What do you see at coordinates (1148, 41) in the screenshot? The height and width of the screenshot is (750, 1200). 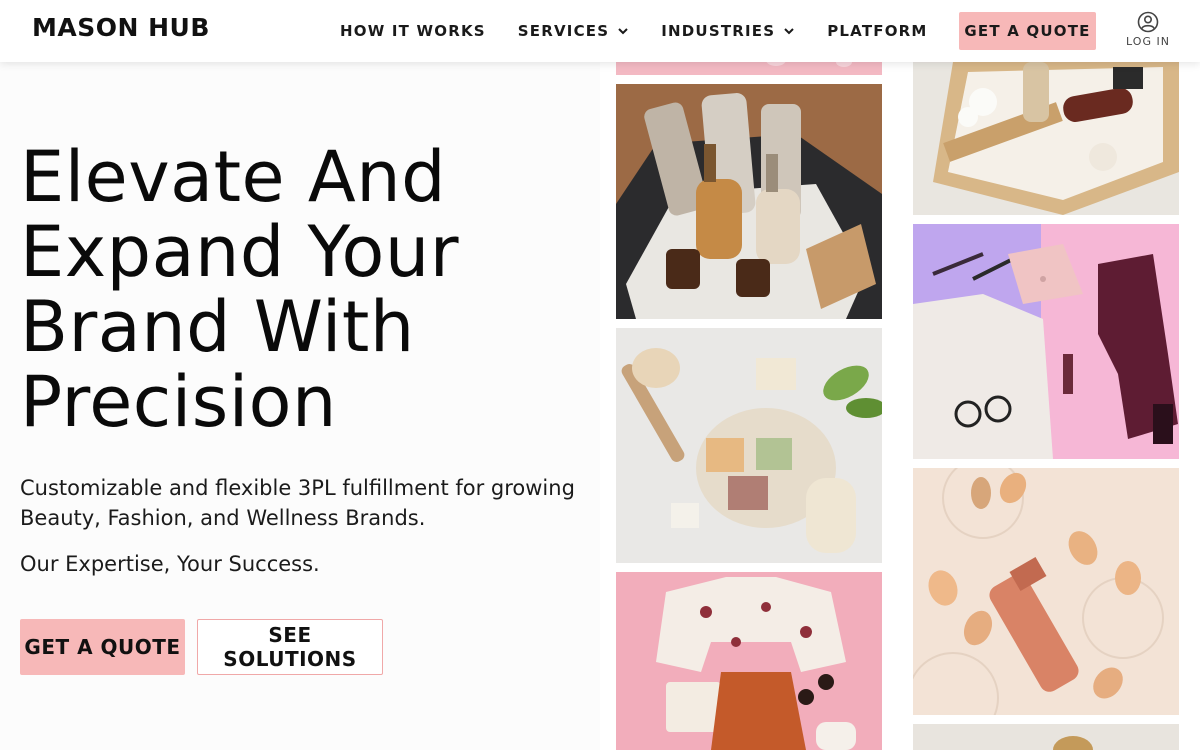 I see `login-label: LOG IN` at bounding box center [1148, 41].